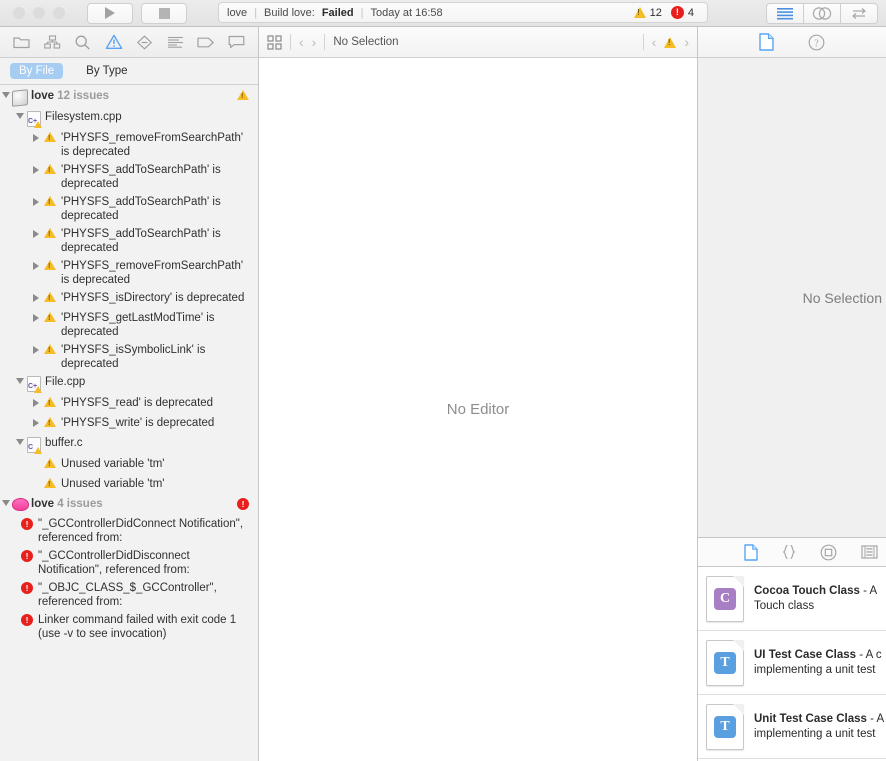  I want to click on issue-counts: 12 ! 4, so click(666, 12).